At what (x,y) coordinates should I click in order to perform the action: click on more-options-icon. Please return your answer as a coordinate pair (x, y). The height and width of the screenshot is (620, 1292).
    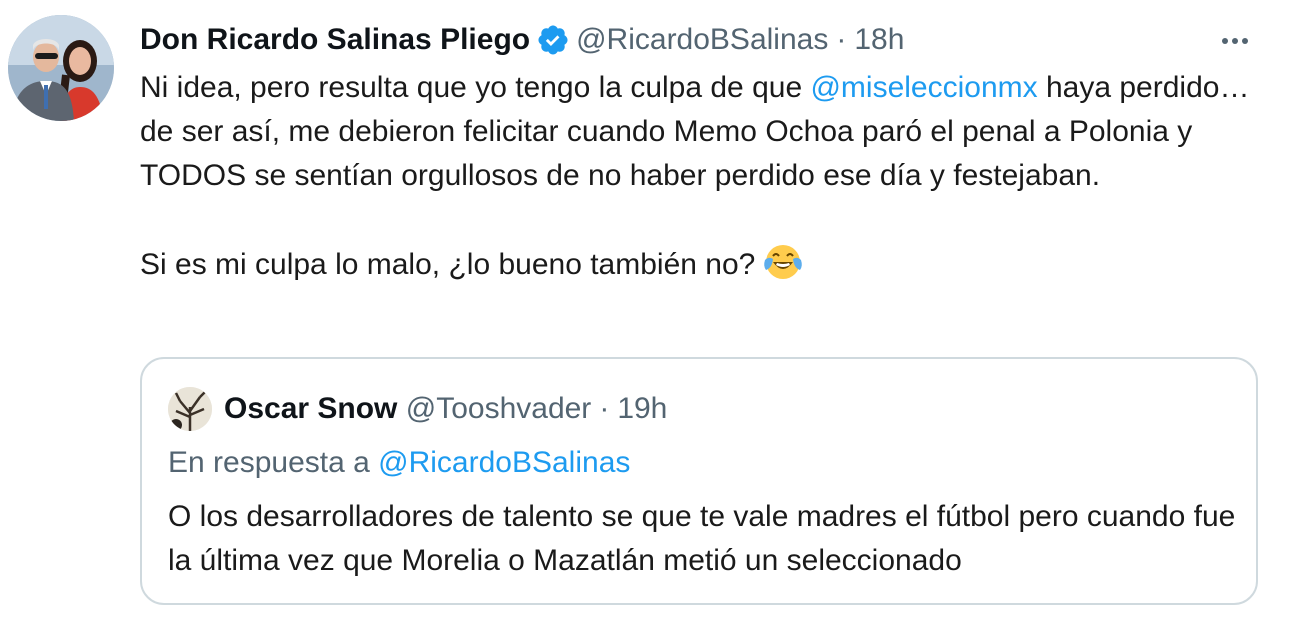
    Looking at the image, I should click on (1235, 41).